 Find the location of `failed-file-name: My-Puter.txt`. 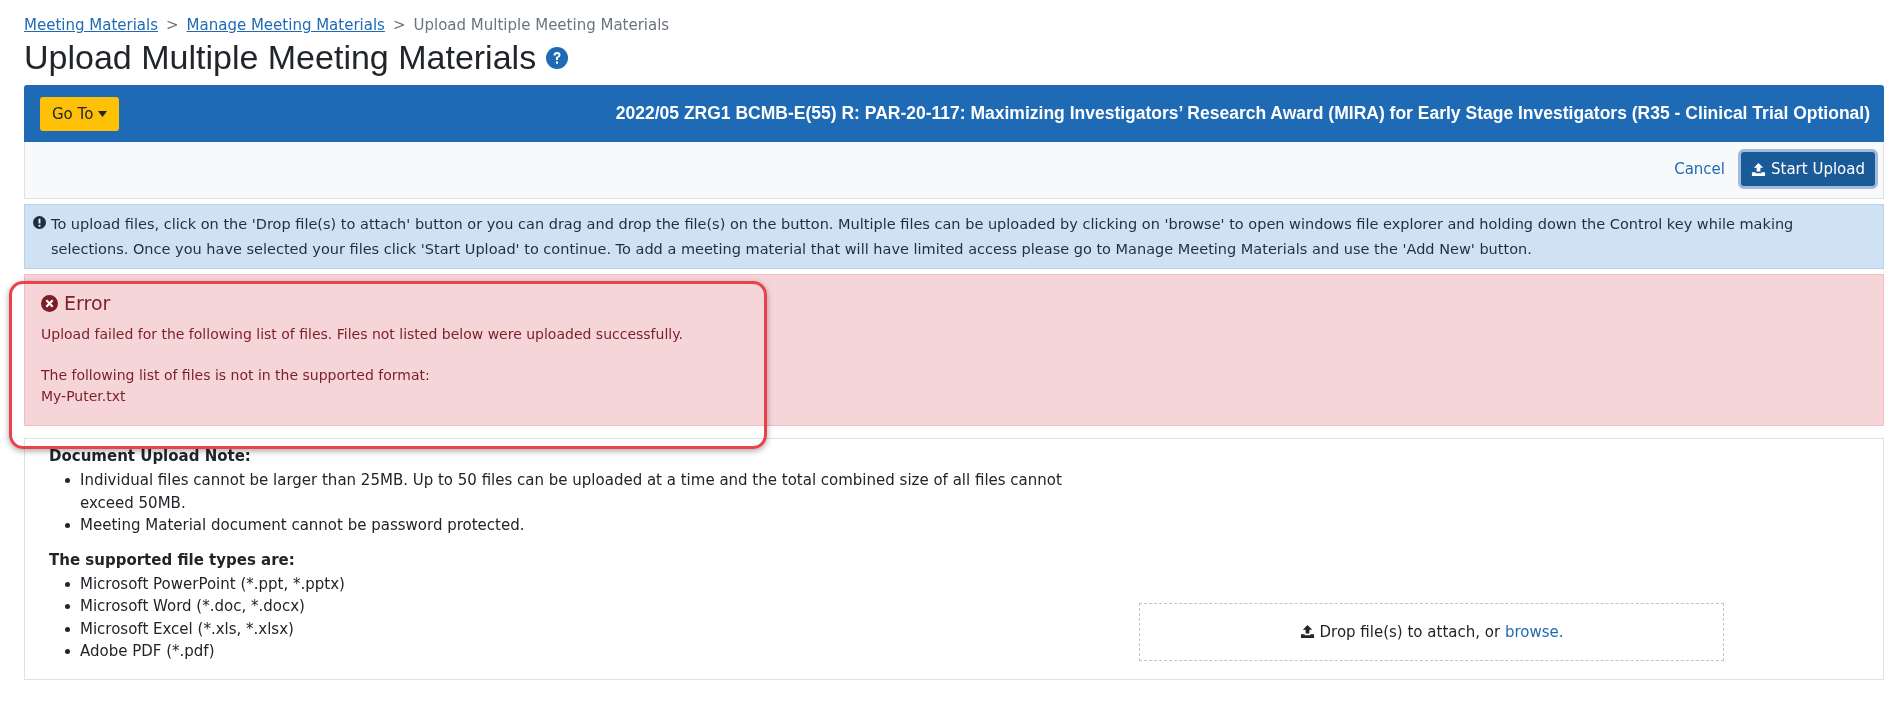

failed-file-name: My-Puter.txt is located at coordinates (84, 396).